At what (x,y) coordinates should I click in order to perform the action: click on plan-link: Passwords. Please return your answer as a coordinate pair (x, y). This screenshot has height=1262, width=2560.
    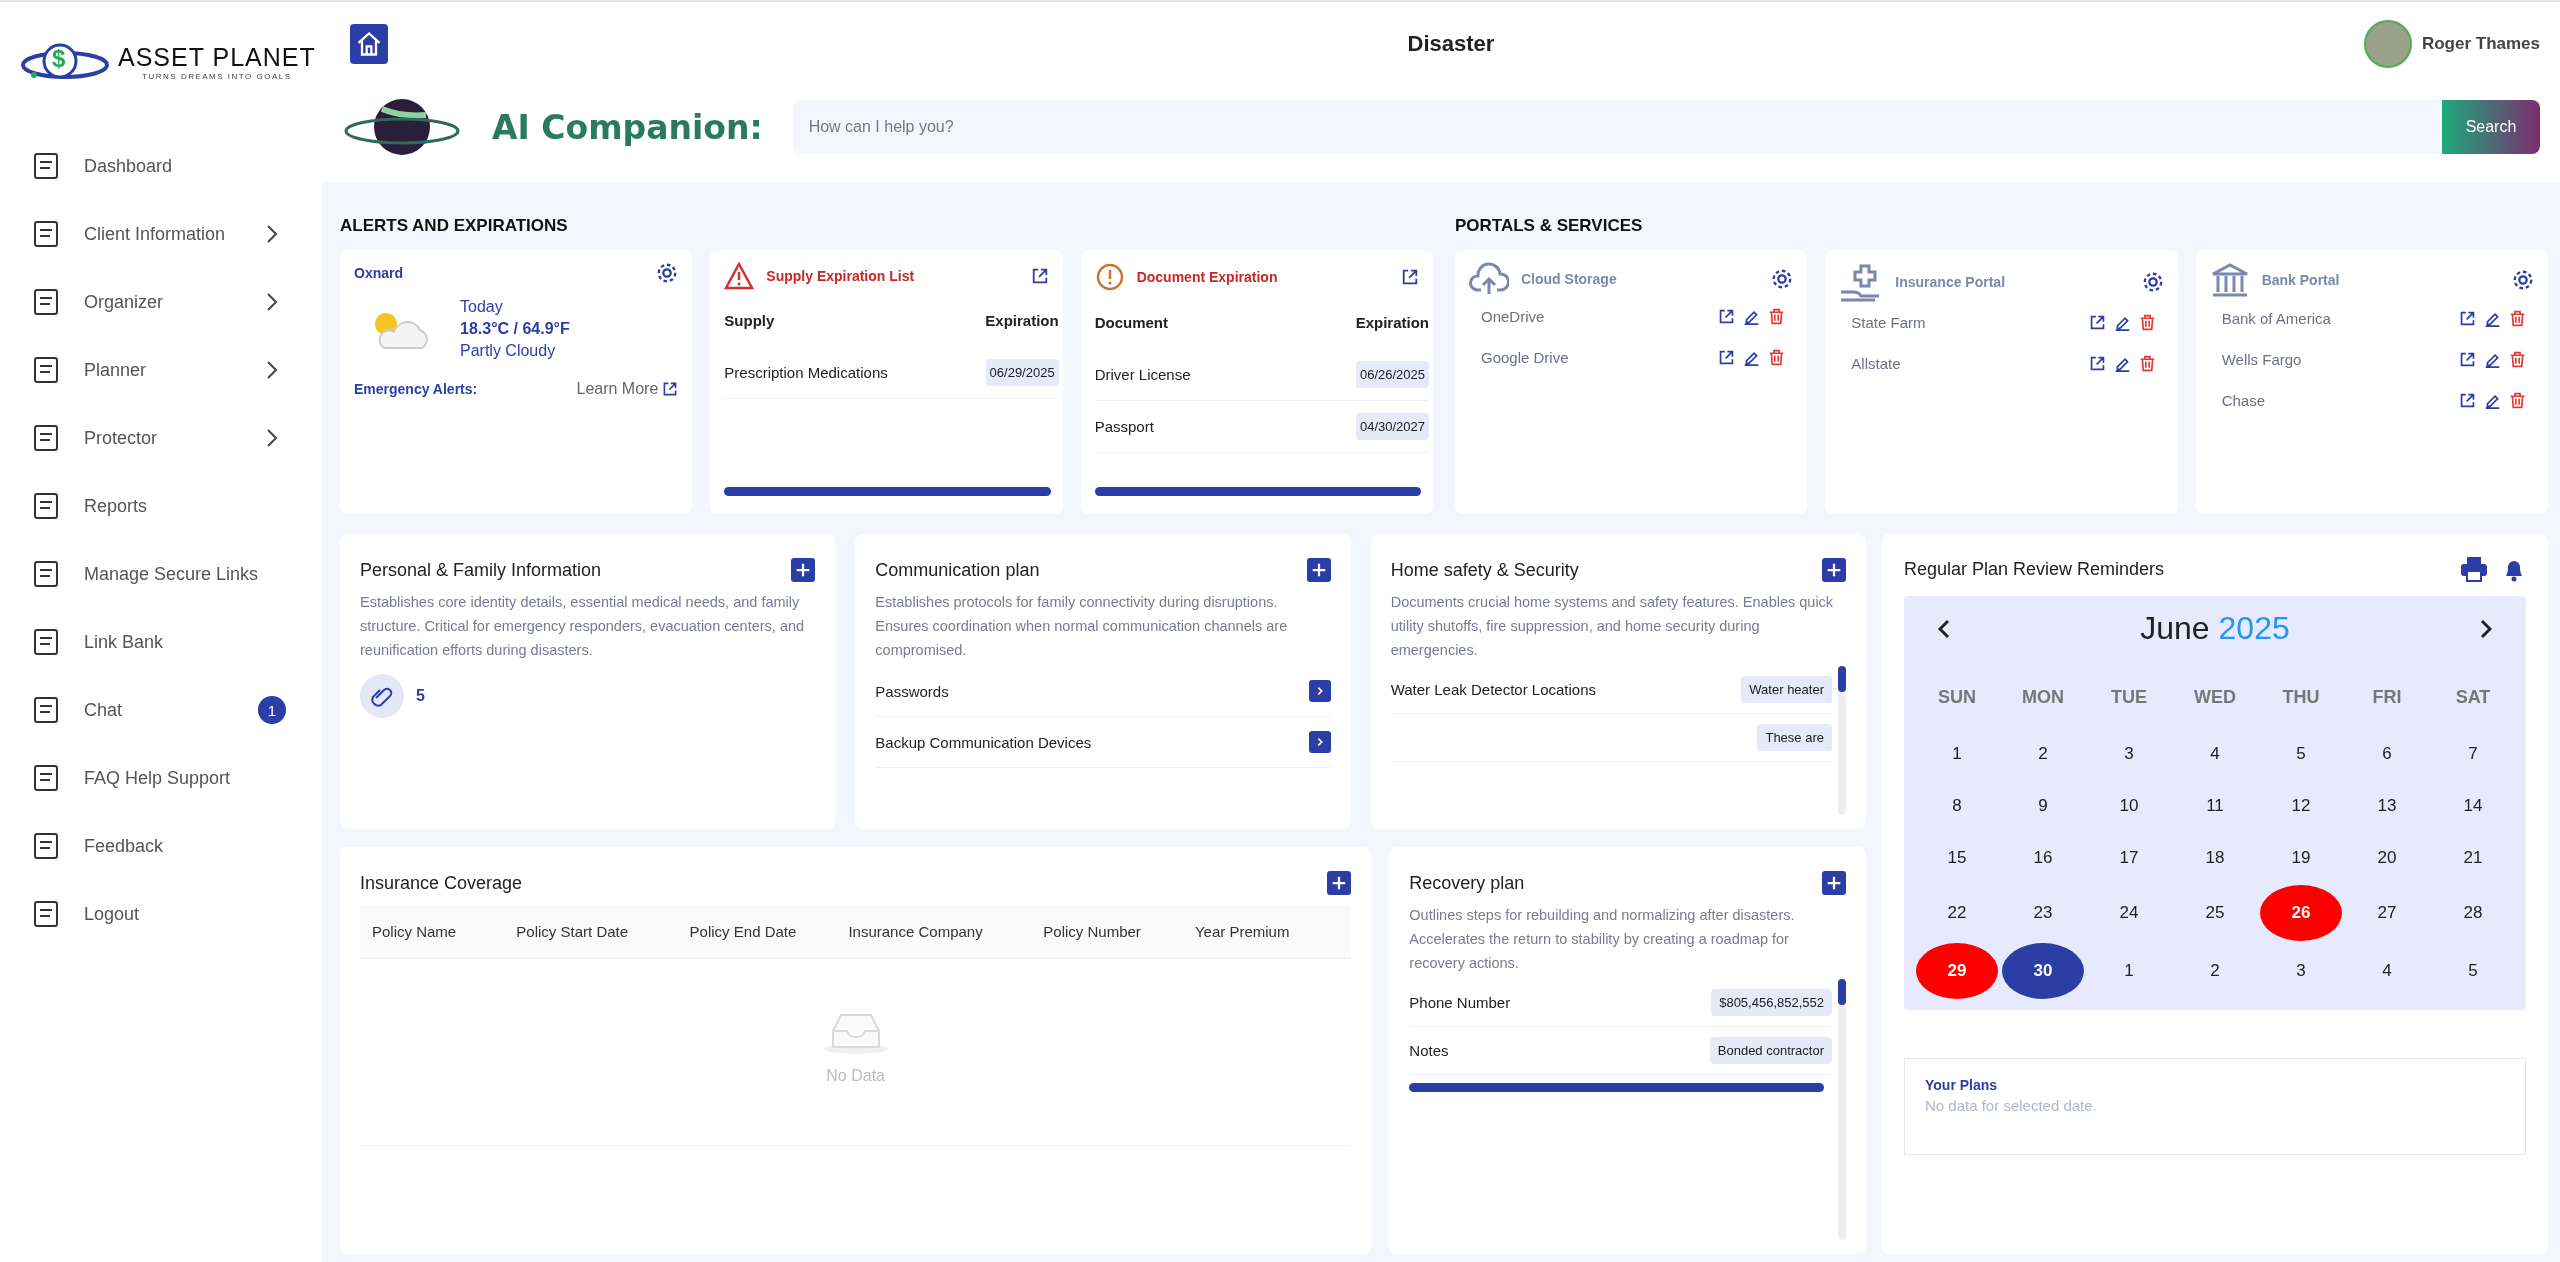
    Looking at the image, I should click on (912, 691).